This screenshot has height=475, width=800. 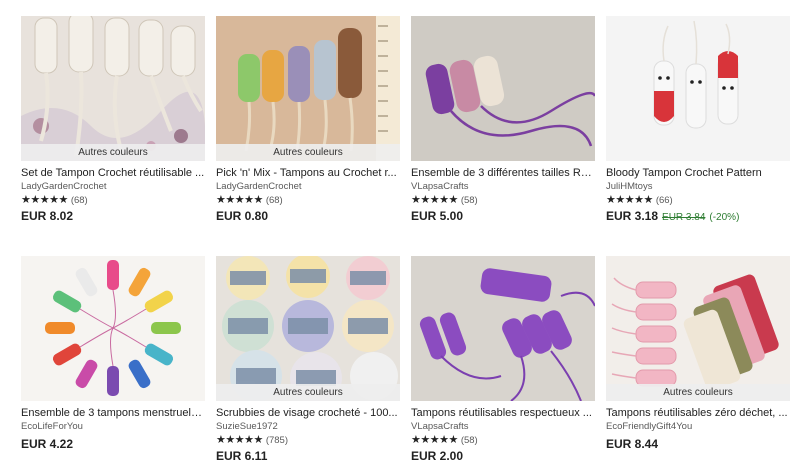 I want to click on crochet-tampons-multicolor-photo, so click(x=308, y=88).